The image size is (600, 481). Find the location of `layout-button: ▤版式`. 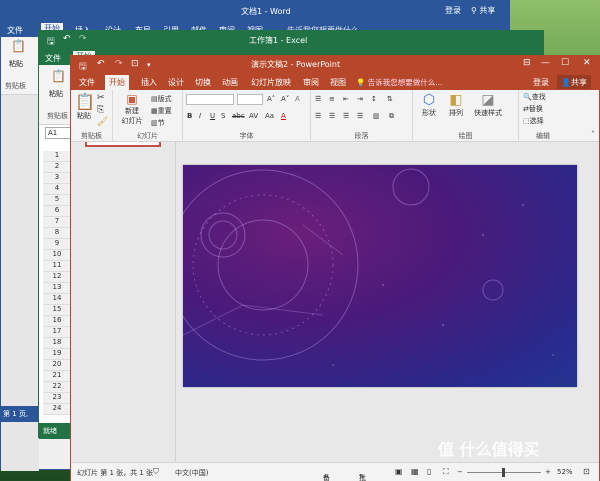

layout-button: ▤版式 is located at coordinates (161, 99).